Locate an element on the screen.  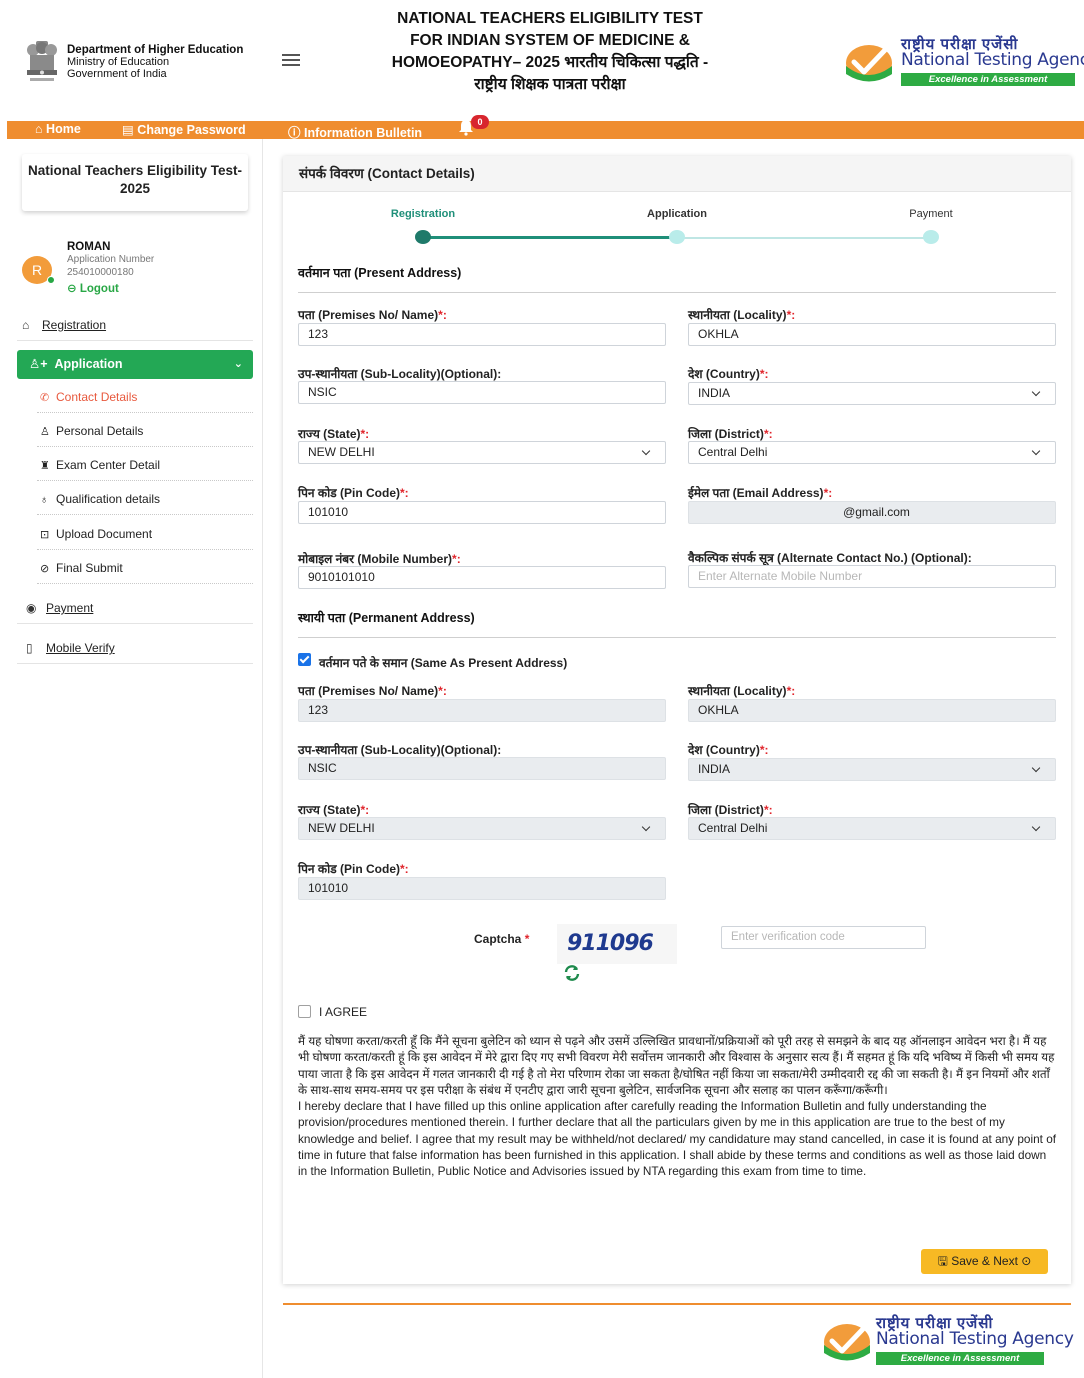
alt-contact-input: Enter Alternate Mobile Number is located at coordinates (872, 576).